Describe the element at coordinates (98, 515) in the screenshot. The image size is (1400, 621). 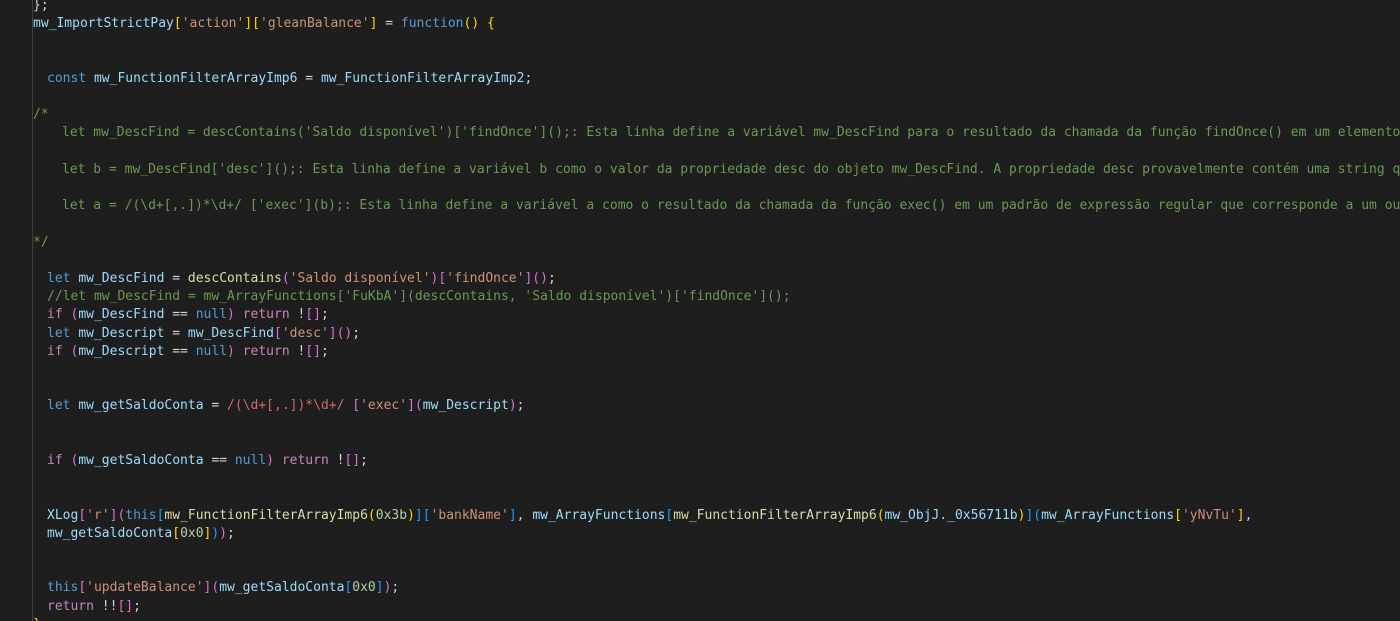
I see `code-token: 'r'` at that location.